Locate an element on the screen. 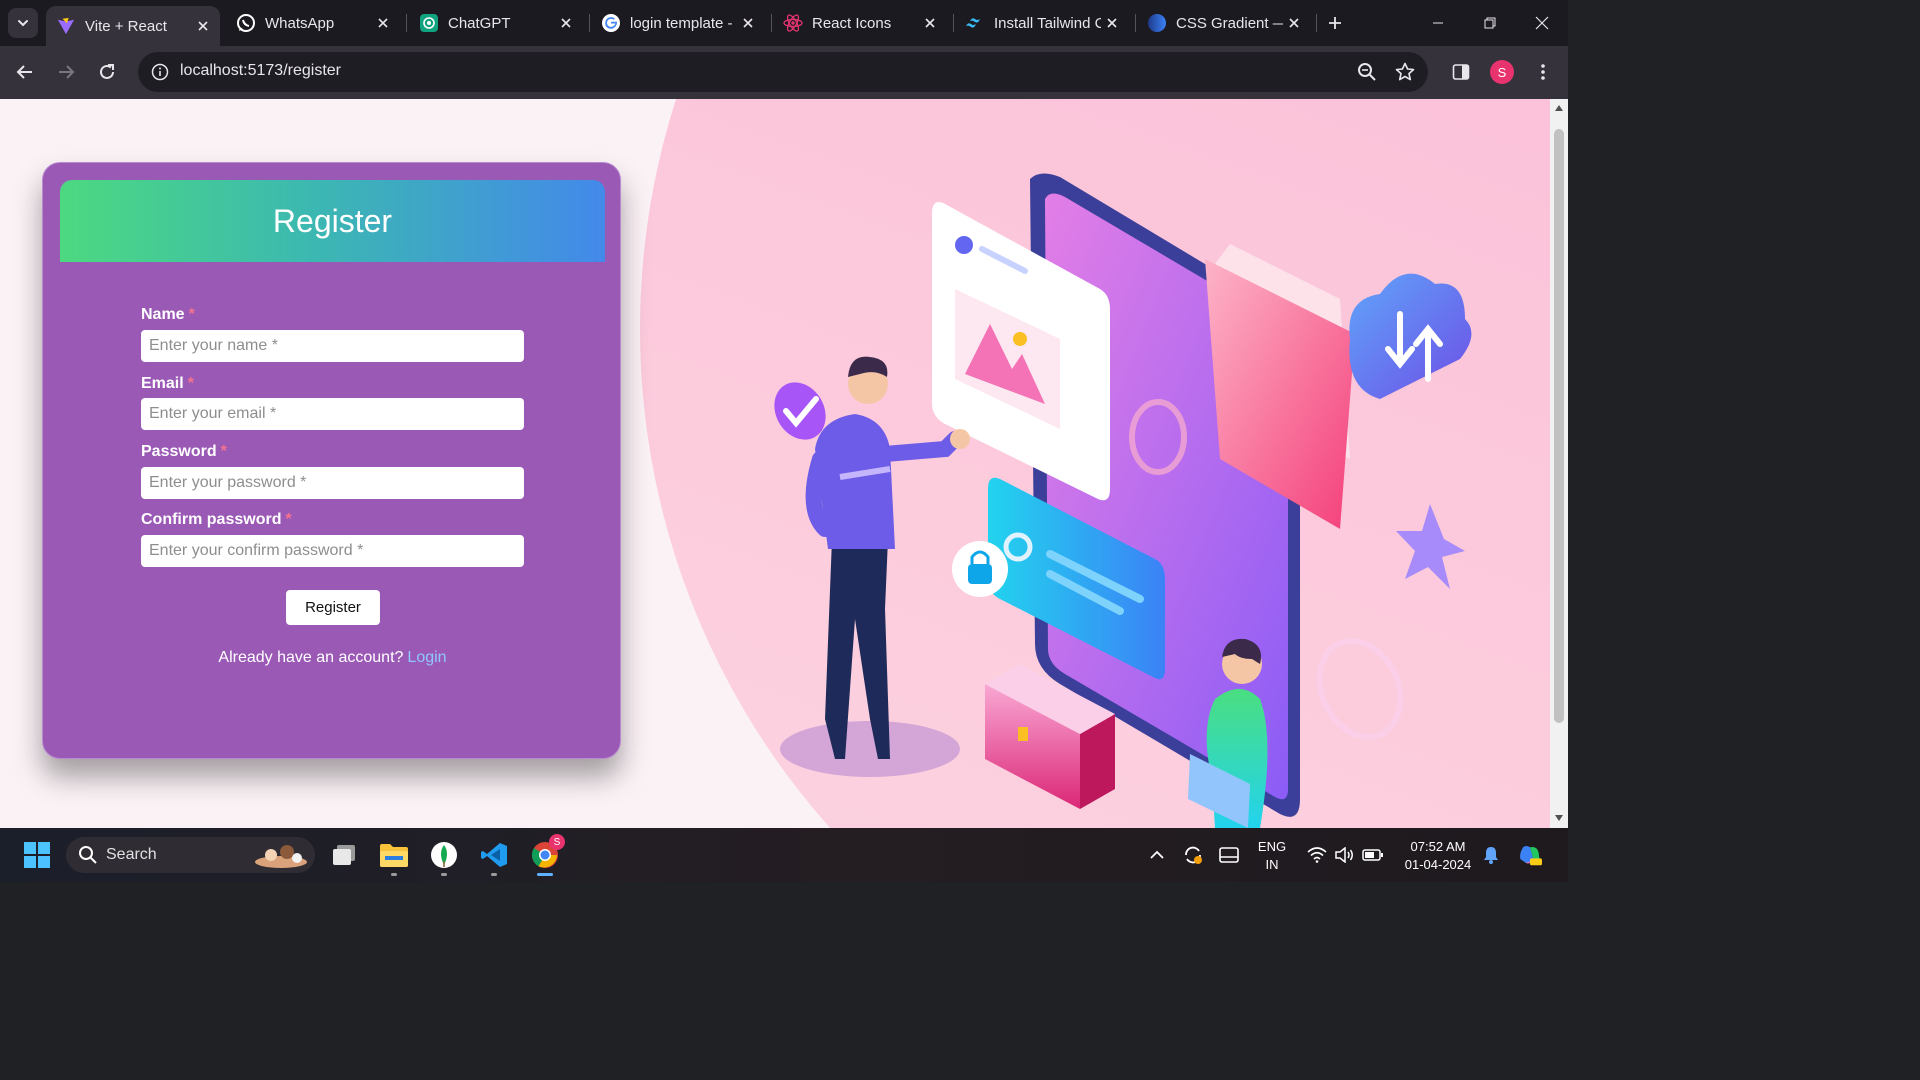 The width and height of the screenshot is (1920, 1080). start-button is located at coordinates (37, 855).